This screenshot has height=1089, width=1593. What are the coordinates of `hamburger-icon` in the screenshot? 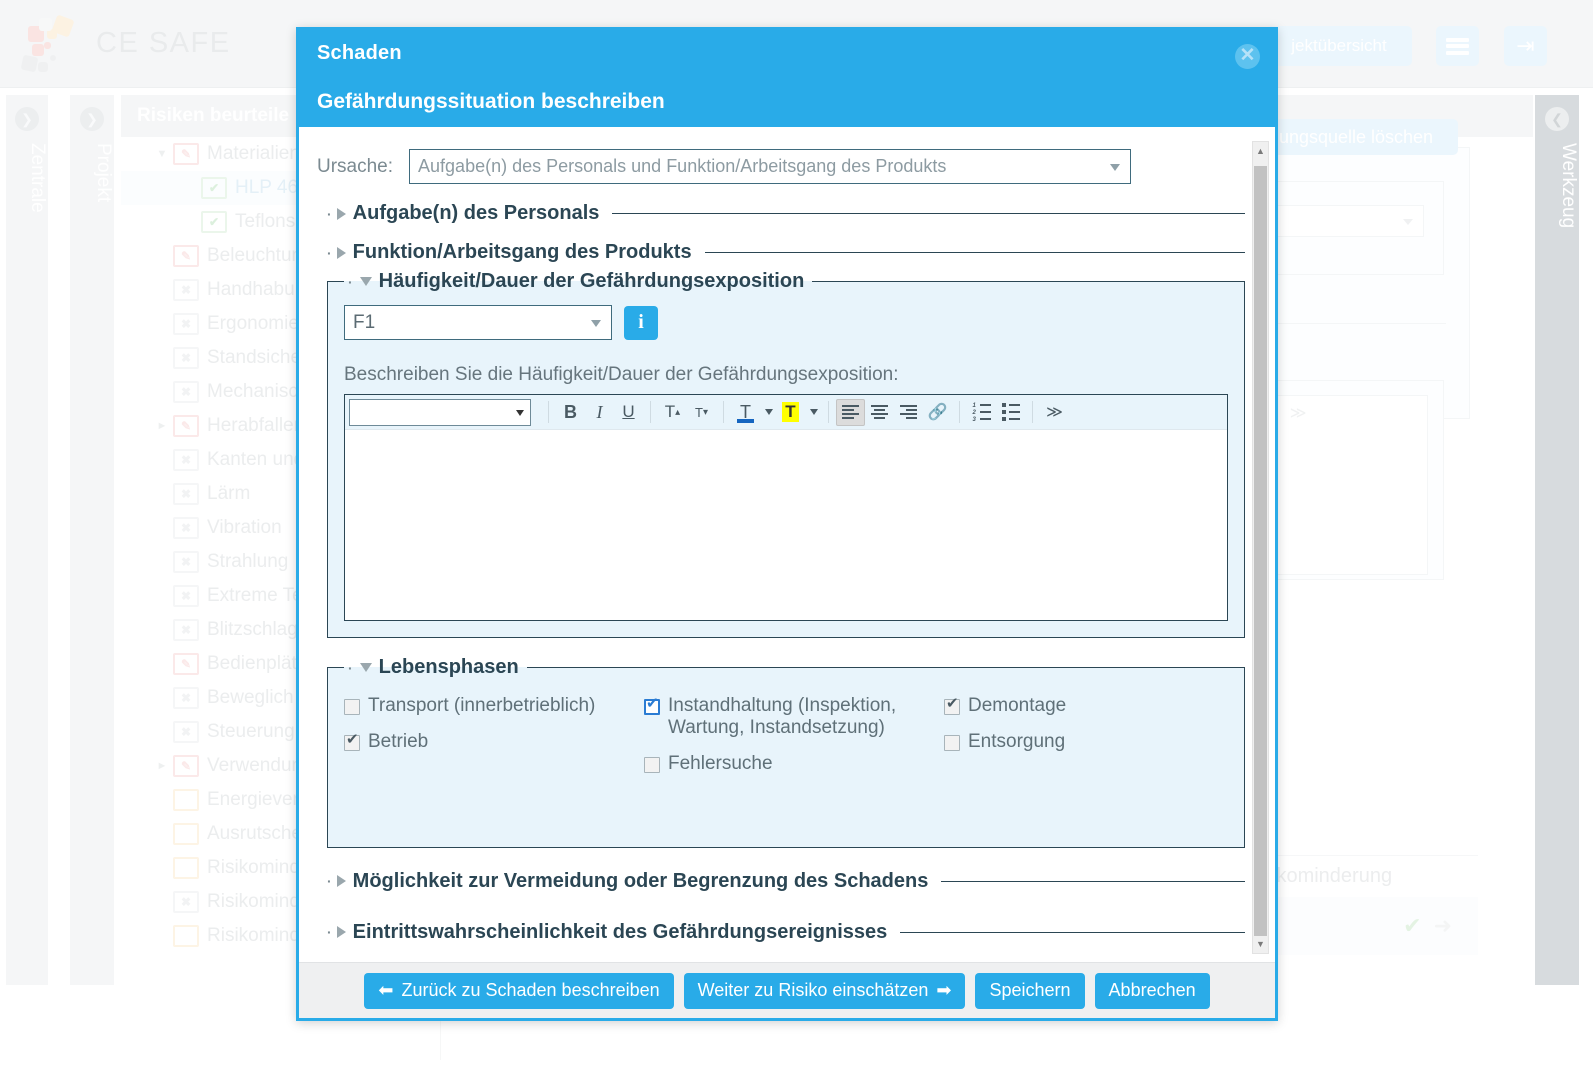 It's located at (1457, 46).